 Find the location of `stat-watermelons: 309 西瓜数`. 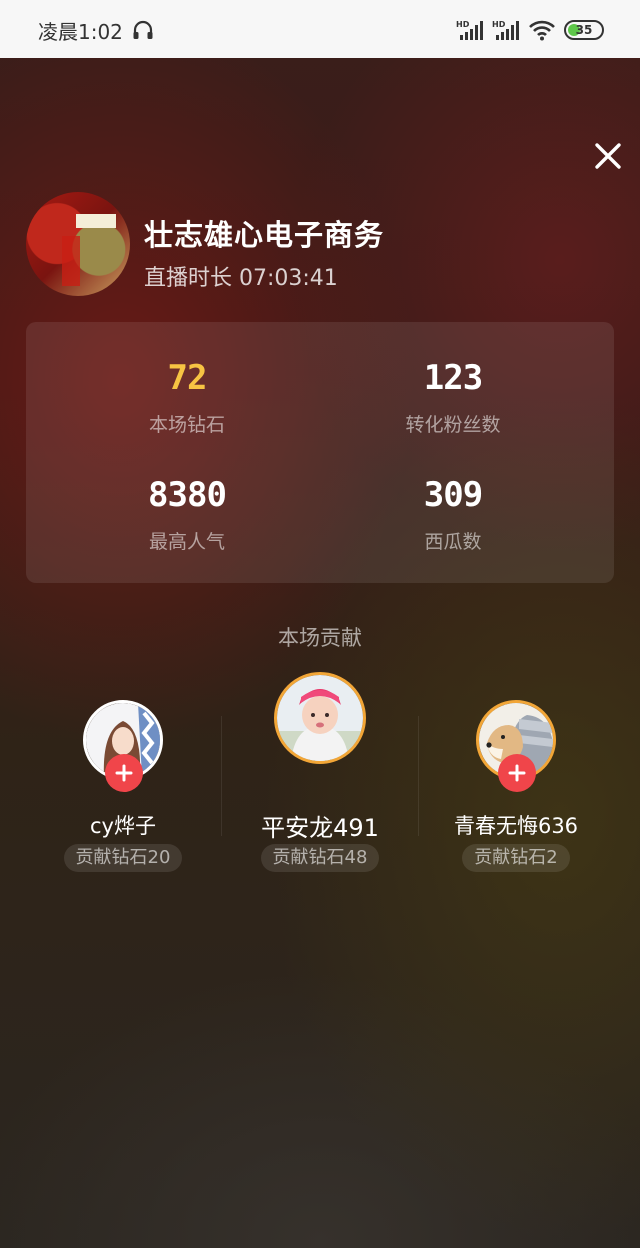

stat-watermelons: 309 西瓜数 is located at coordinates (453, 514).